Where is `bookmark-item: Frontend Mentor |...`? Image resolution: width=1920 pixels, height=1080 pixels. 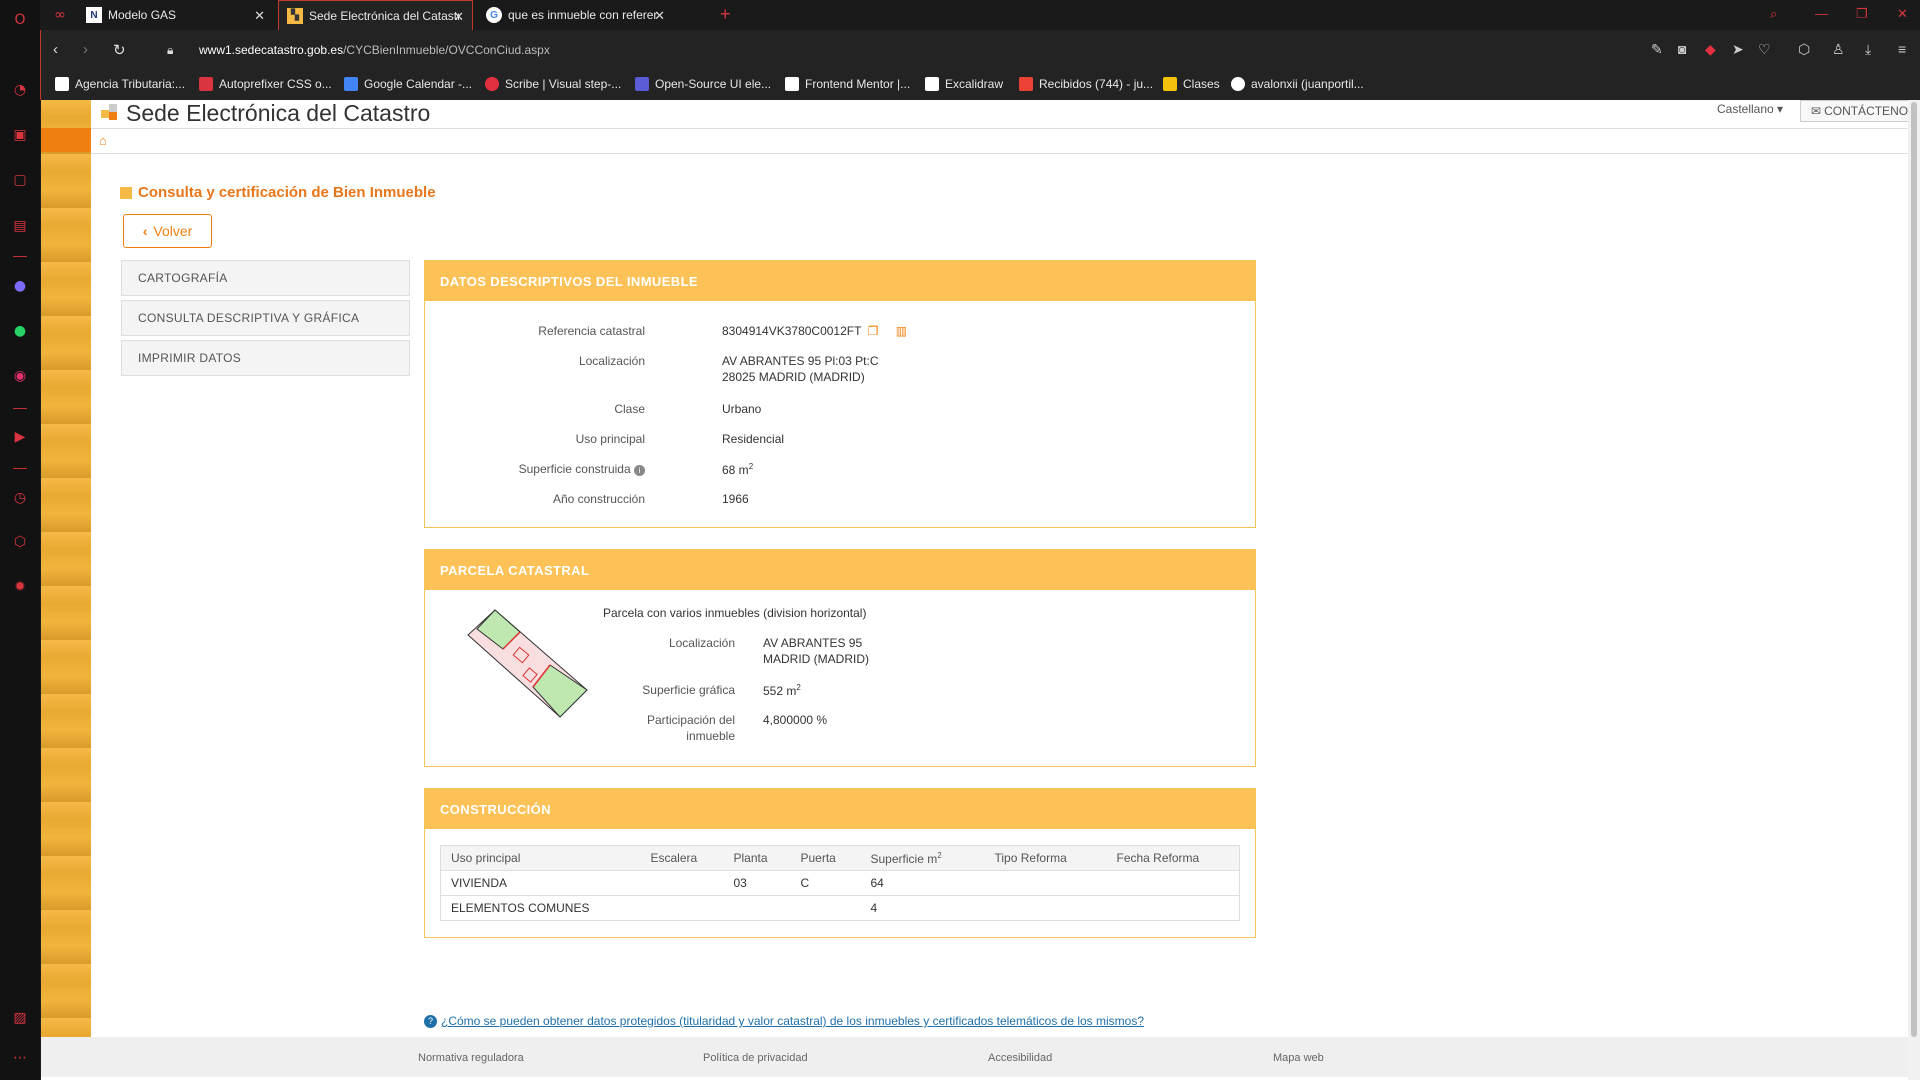 bookmark-item: Frontend Mentor |... is located at coordinates (847, 84).